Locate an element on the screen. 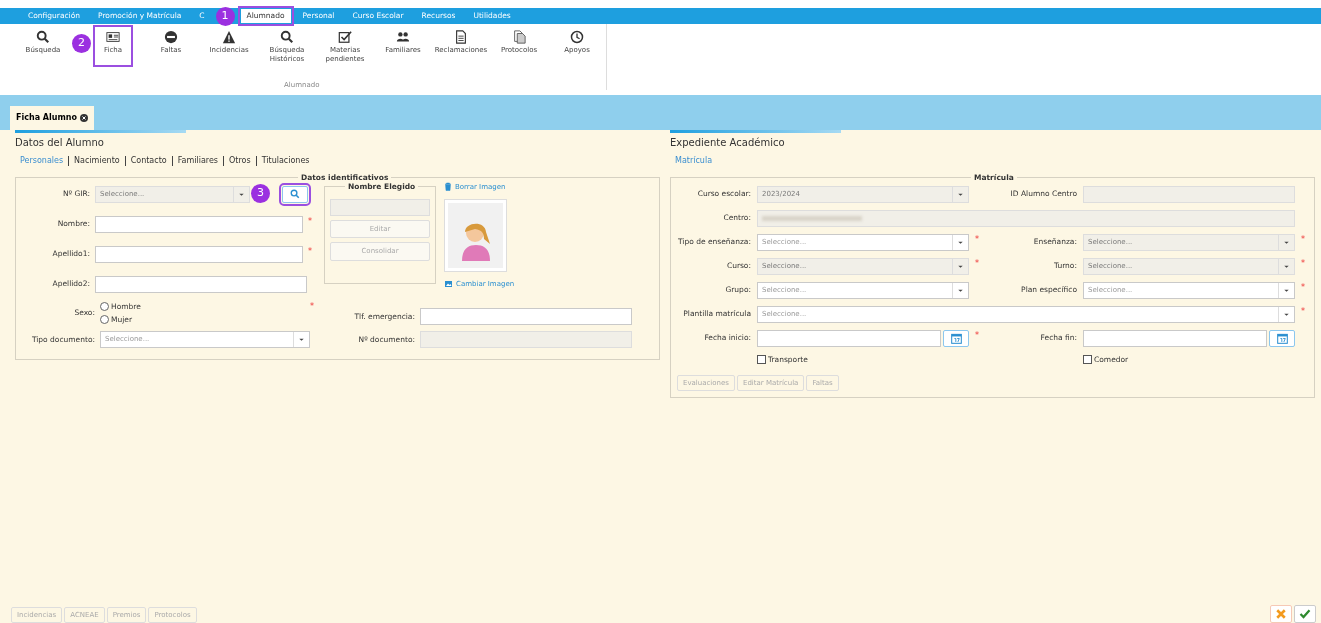 The image size is (1321, 623). confirm-button is located at coordinates (1305, 614).